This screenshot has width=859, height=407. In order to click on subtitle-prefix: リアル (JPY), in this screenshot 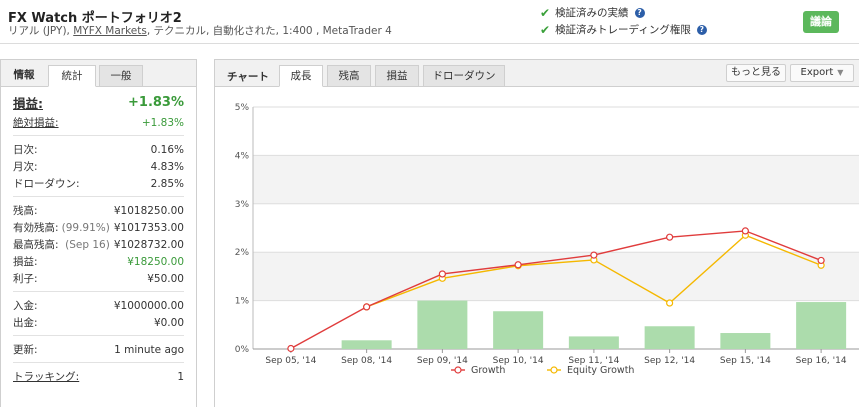, I will do `click(41, 31)`.